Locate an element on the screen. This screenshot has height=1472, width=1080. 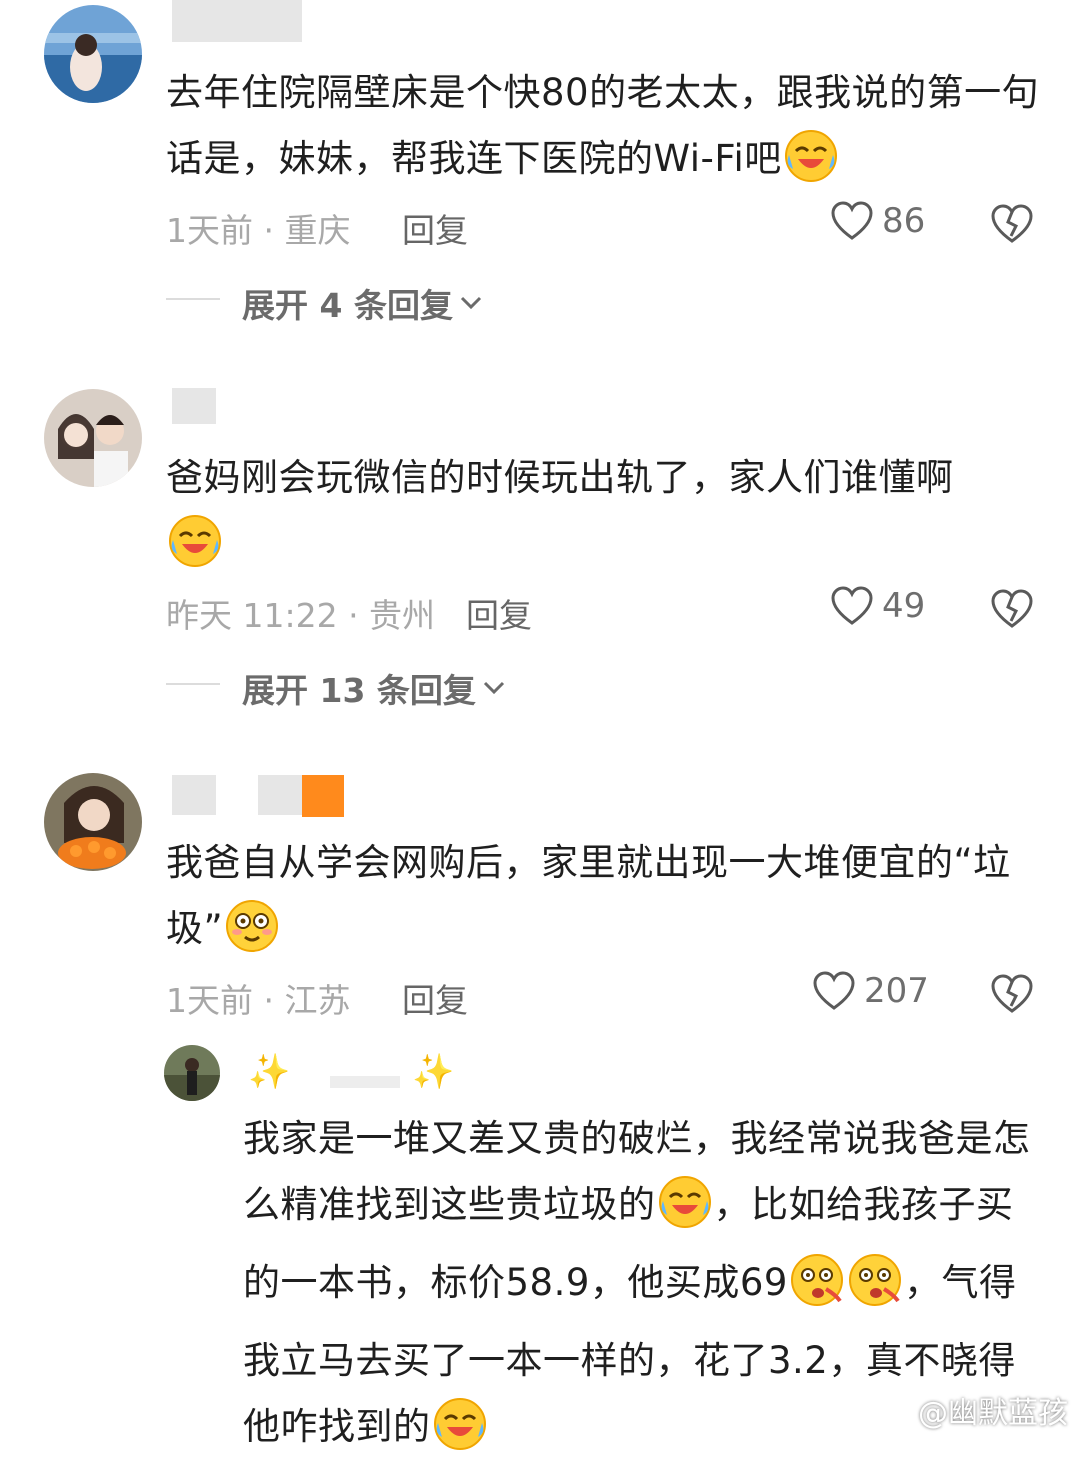
comment-meta: 1天前 · 江苏 is located at coordinates (258, 1000).